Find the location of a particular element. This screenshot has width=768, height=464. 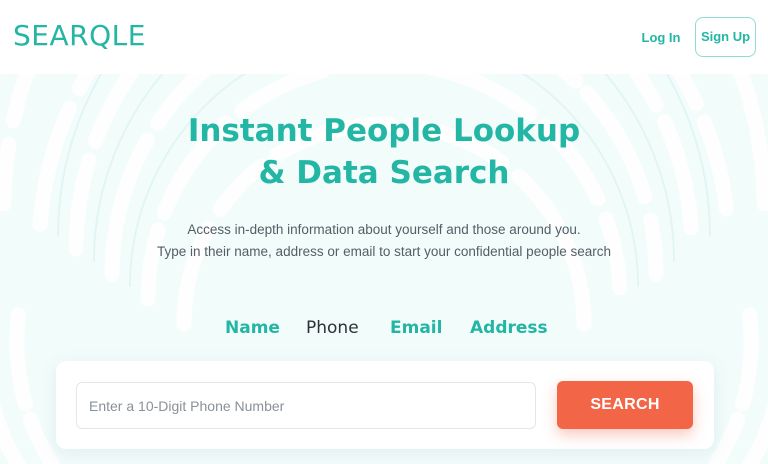

page-title: Instant People Lookup & Data Search is located at coordinates (384, 152).